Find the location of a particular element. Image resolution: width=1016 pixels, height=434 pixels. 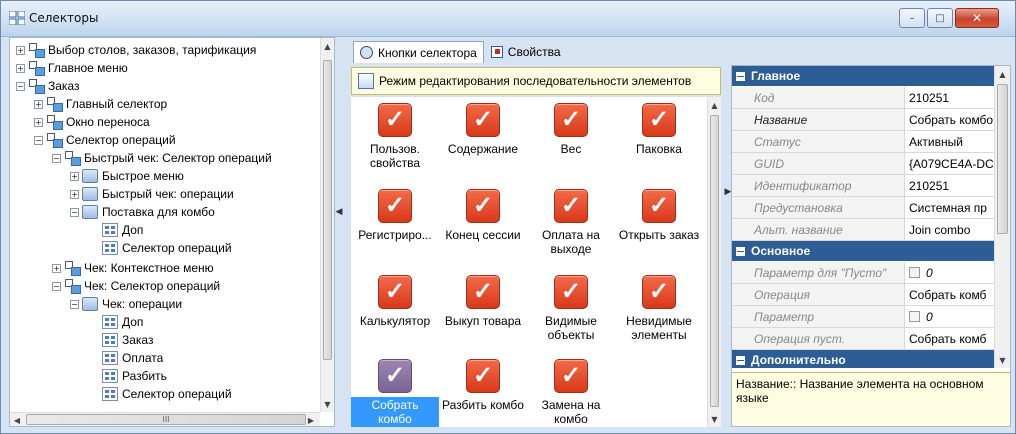

selector-button: ✓ Конец сессии is located at coordinates (483, 214).